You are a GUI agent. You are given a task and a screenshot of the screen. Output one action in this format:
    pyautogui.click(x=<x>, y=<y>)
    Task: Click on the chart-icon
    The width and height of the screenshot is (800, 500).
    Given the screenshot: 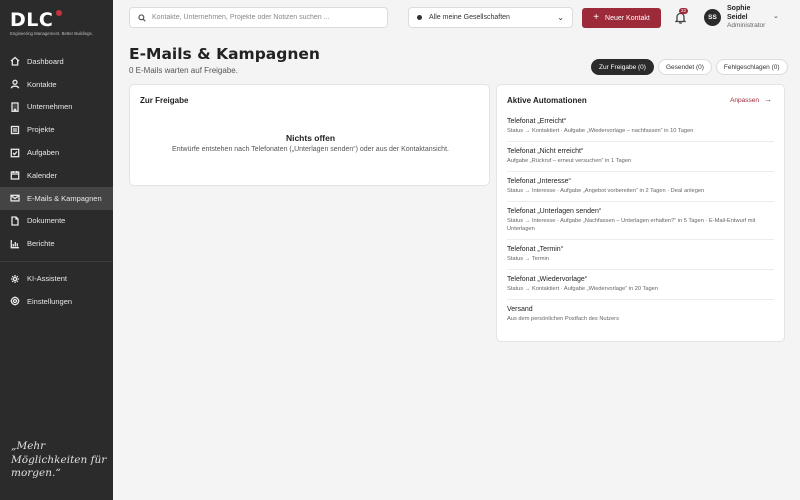 What is the action you would take?
    pyautogui.click(x=15, y=244)
    